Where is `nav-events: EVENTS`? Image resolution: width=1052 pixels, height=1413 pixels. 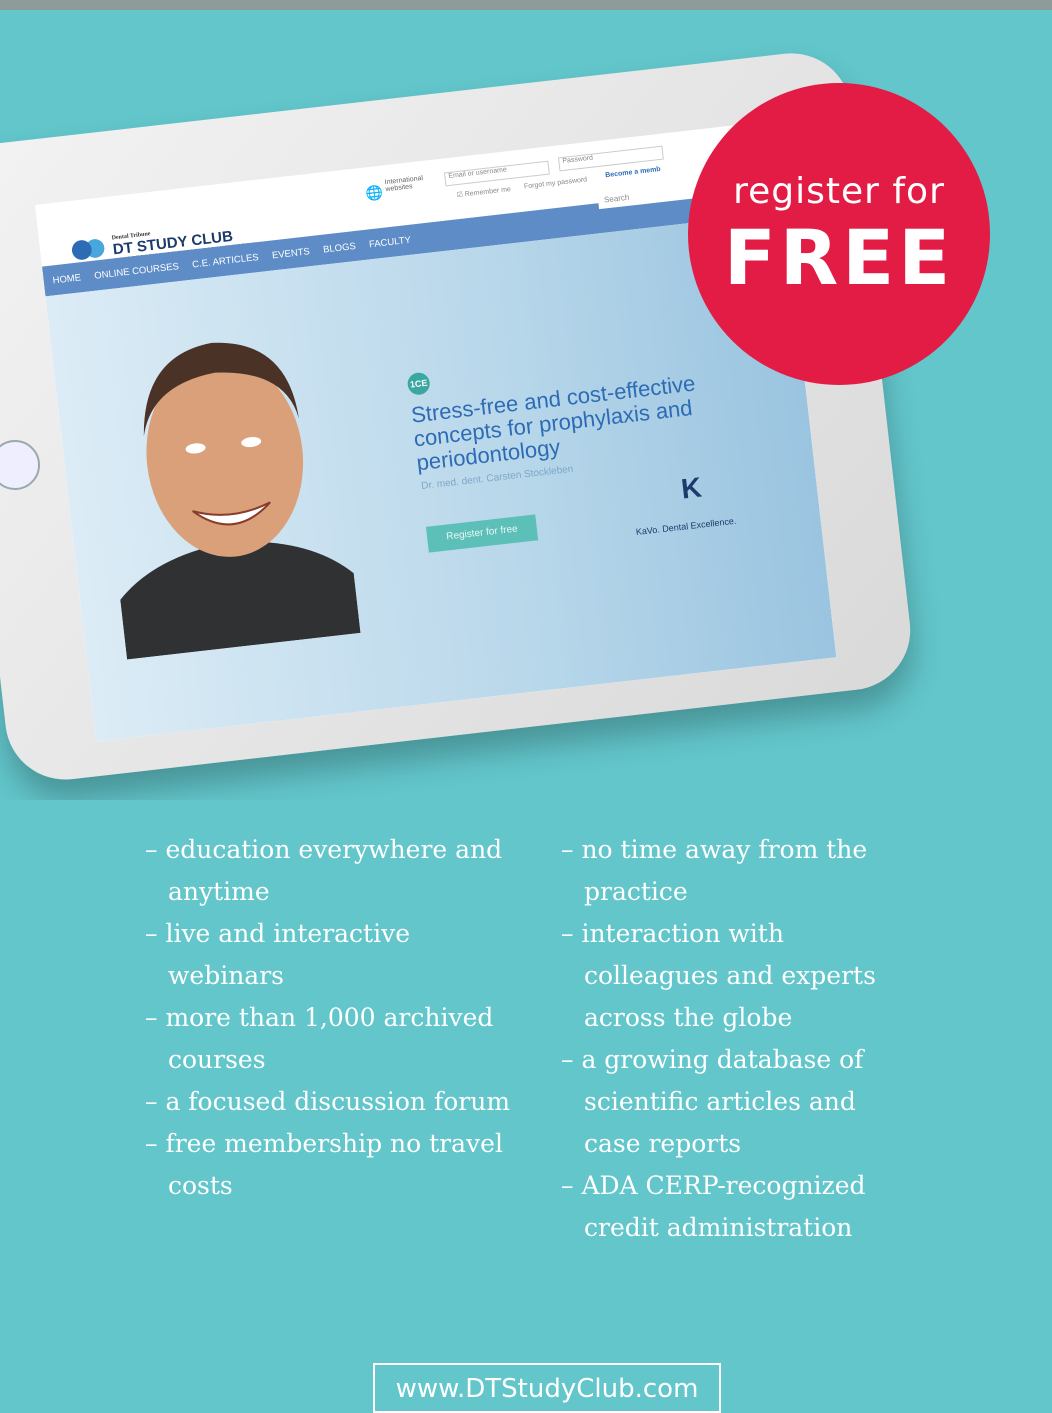
nav-events: EVENTS is located at coordinates (285, 249).